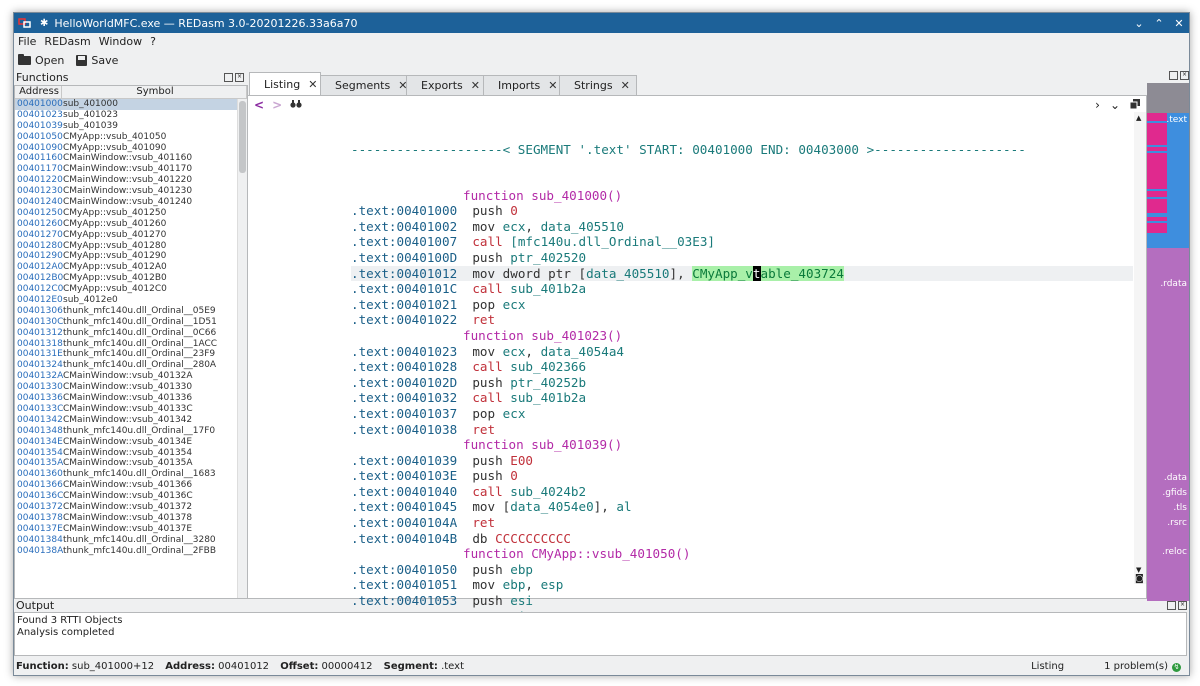  Describe the element at coordinates (742, 227) in the screenshot. I see `instruction-line: .text:00401002 mov ecx, data_405510` at that location.